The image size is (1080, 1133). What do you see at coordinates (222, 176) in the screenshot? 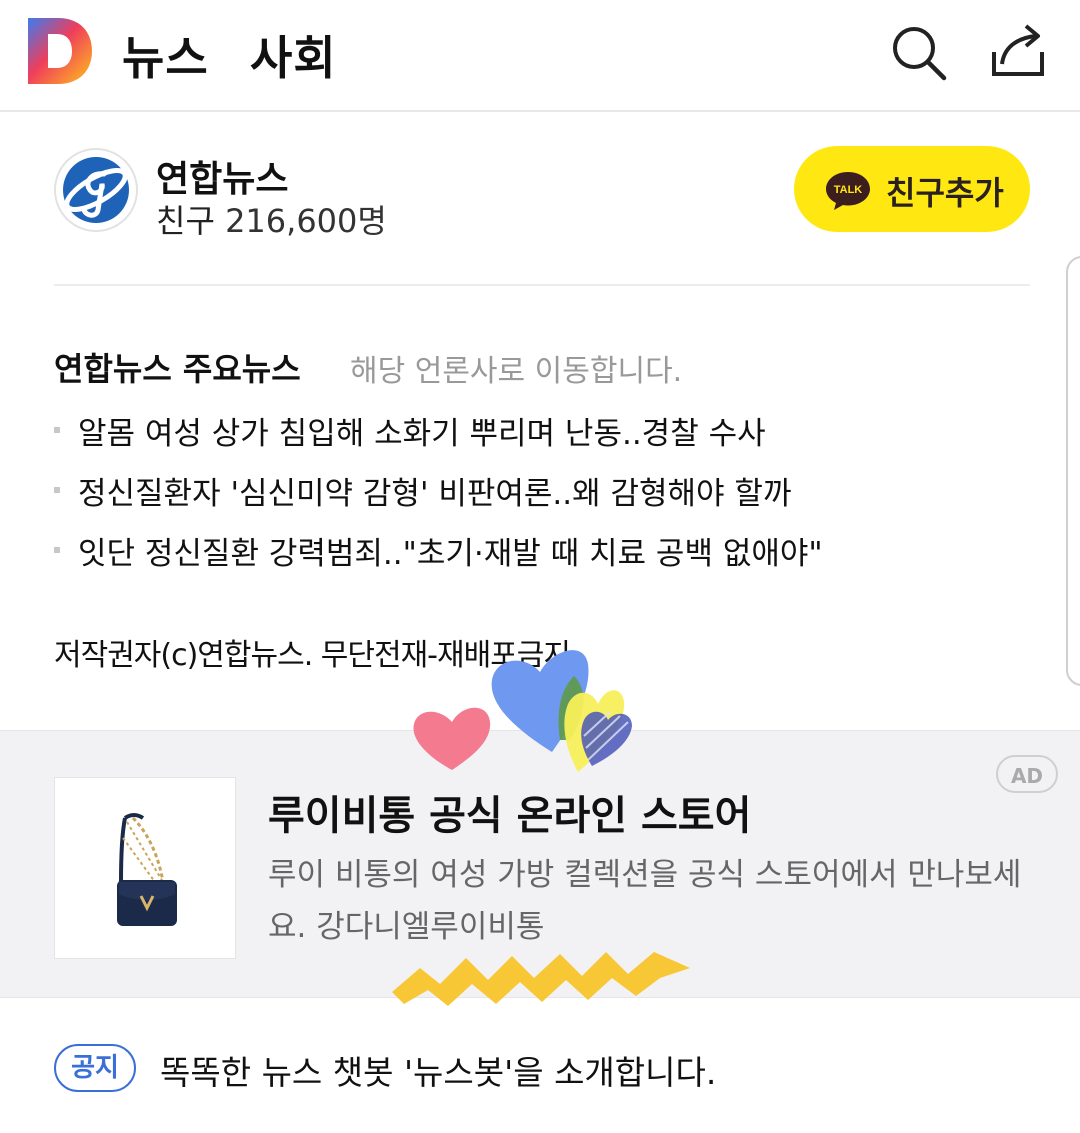
I see `publisher-name: 연합뉴스` at bounding box center [222, 176].